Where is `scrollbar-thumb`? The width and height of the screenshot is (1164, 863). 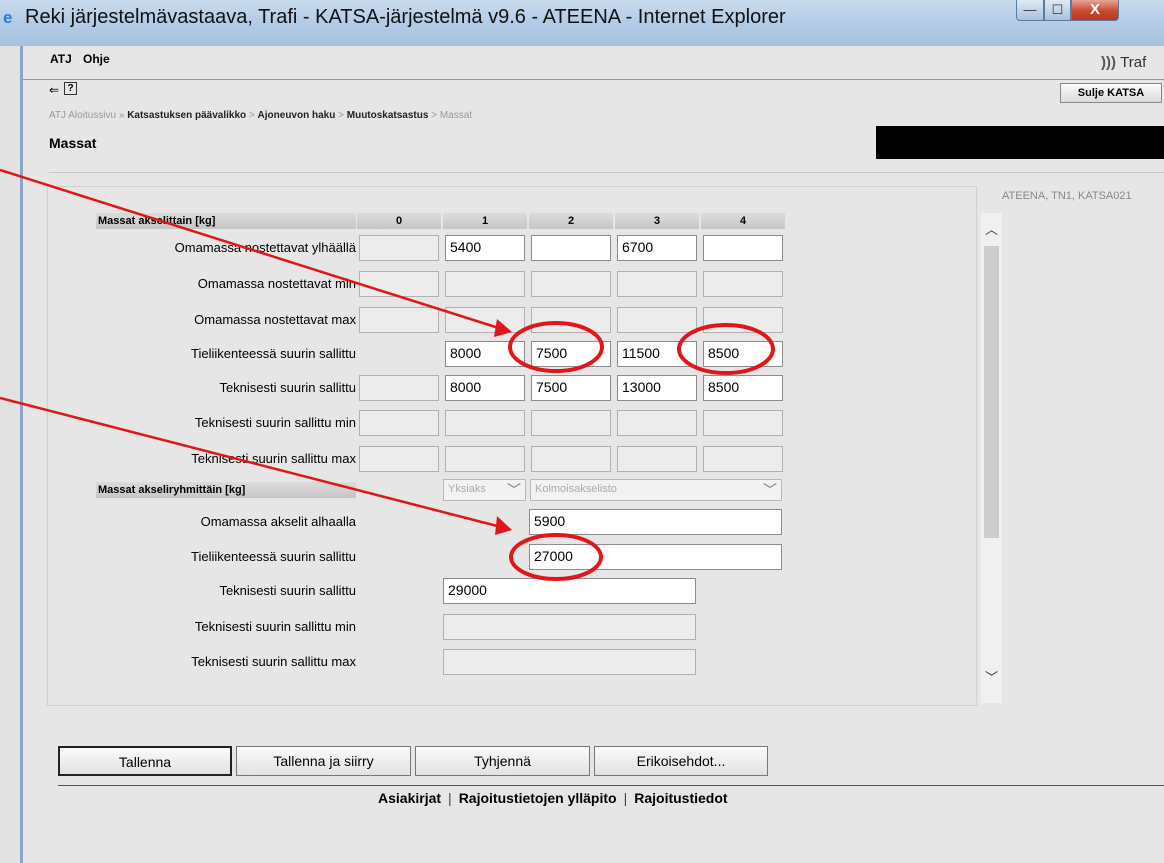 scrollbar-thumb is located at coordinates (991, 392).